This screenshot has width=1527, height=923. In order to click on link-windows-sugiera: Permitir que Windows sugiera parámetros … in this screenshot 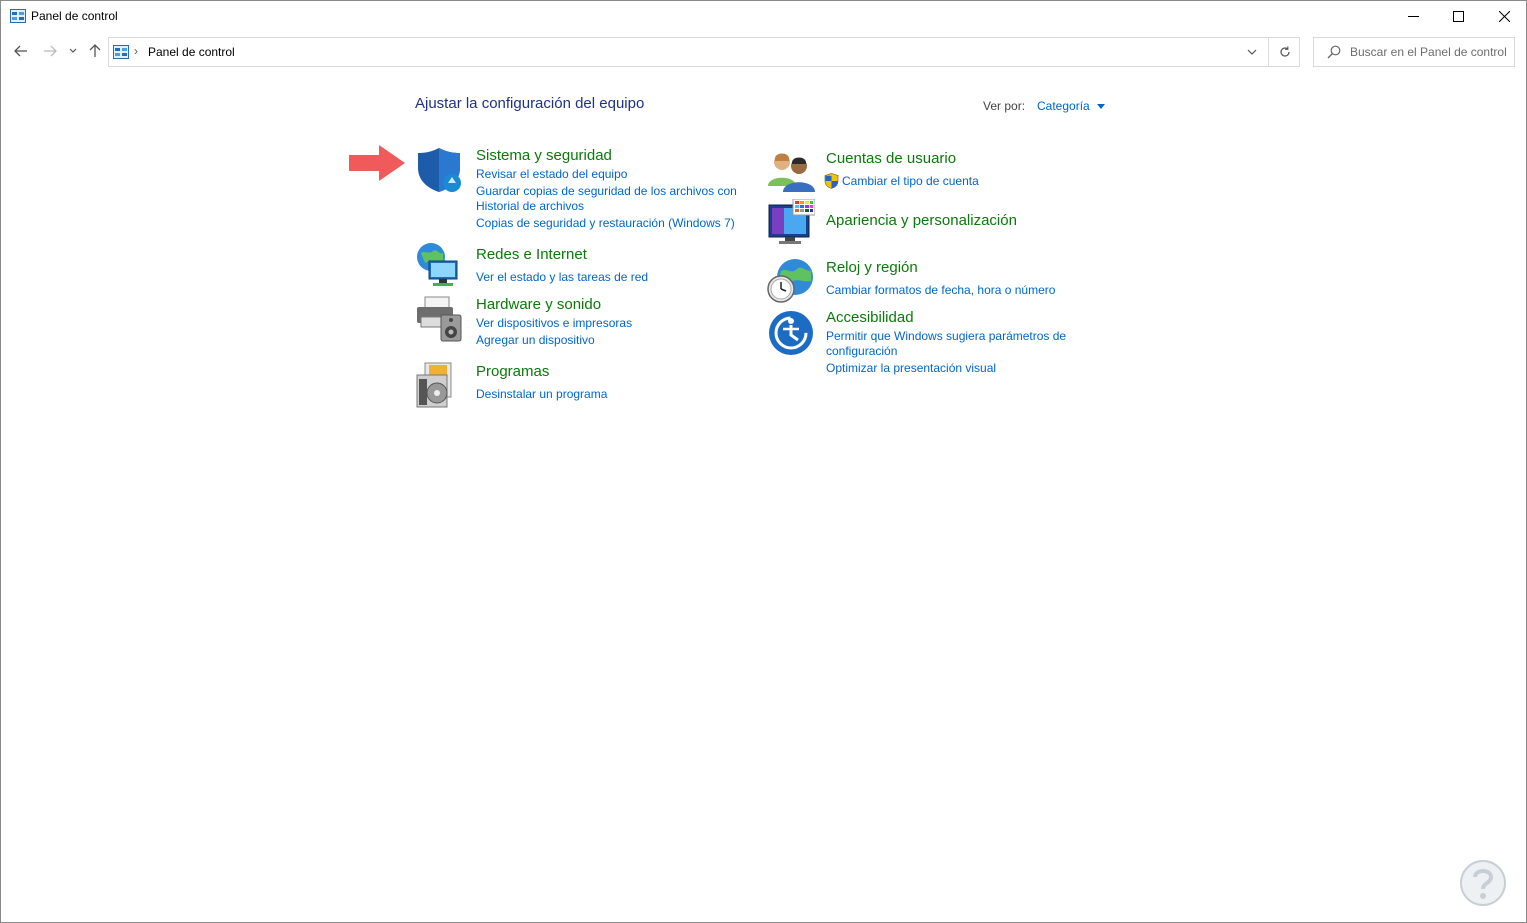, I will do `click(946, 336)`.